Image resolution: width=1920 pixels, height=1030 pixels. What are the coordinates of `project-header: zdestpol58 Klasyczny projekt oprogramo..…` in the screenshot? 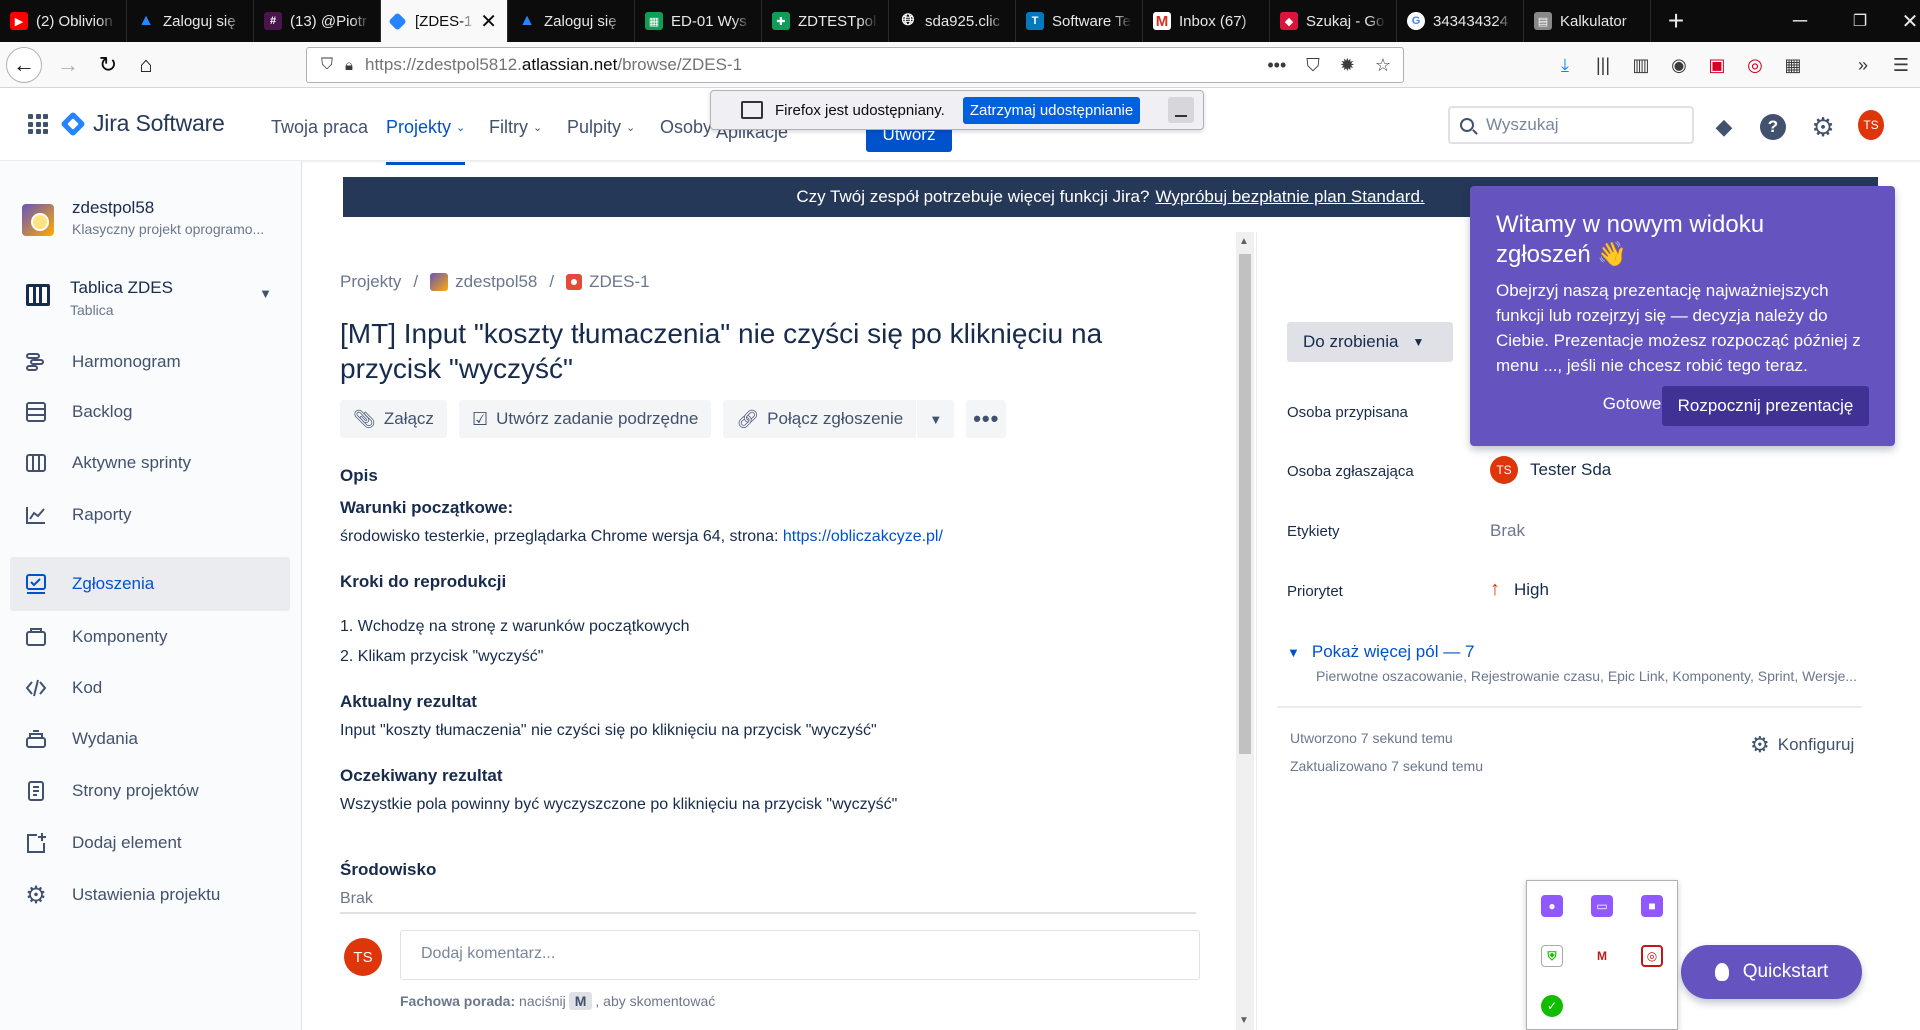 It's located at (143, 217).